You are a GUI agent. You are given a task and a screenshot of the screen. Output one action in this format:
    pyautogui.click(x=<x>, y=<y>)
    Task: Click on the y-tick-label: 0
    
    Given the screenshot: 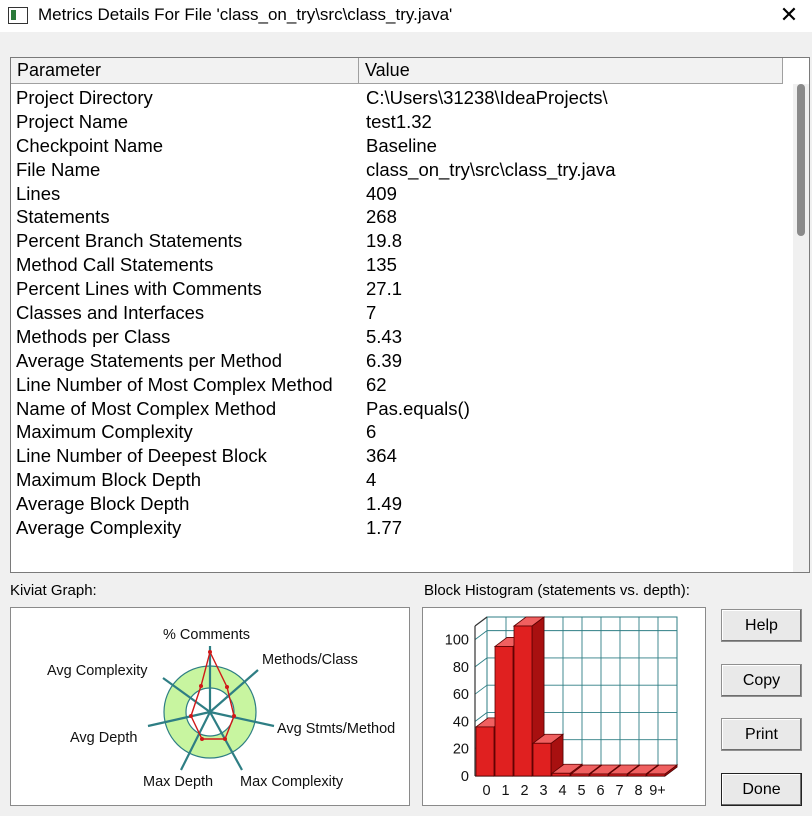 What is the action you would take?
    pyautogui.click(x=465, y=777)
    